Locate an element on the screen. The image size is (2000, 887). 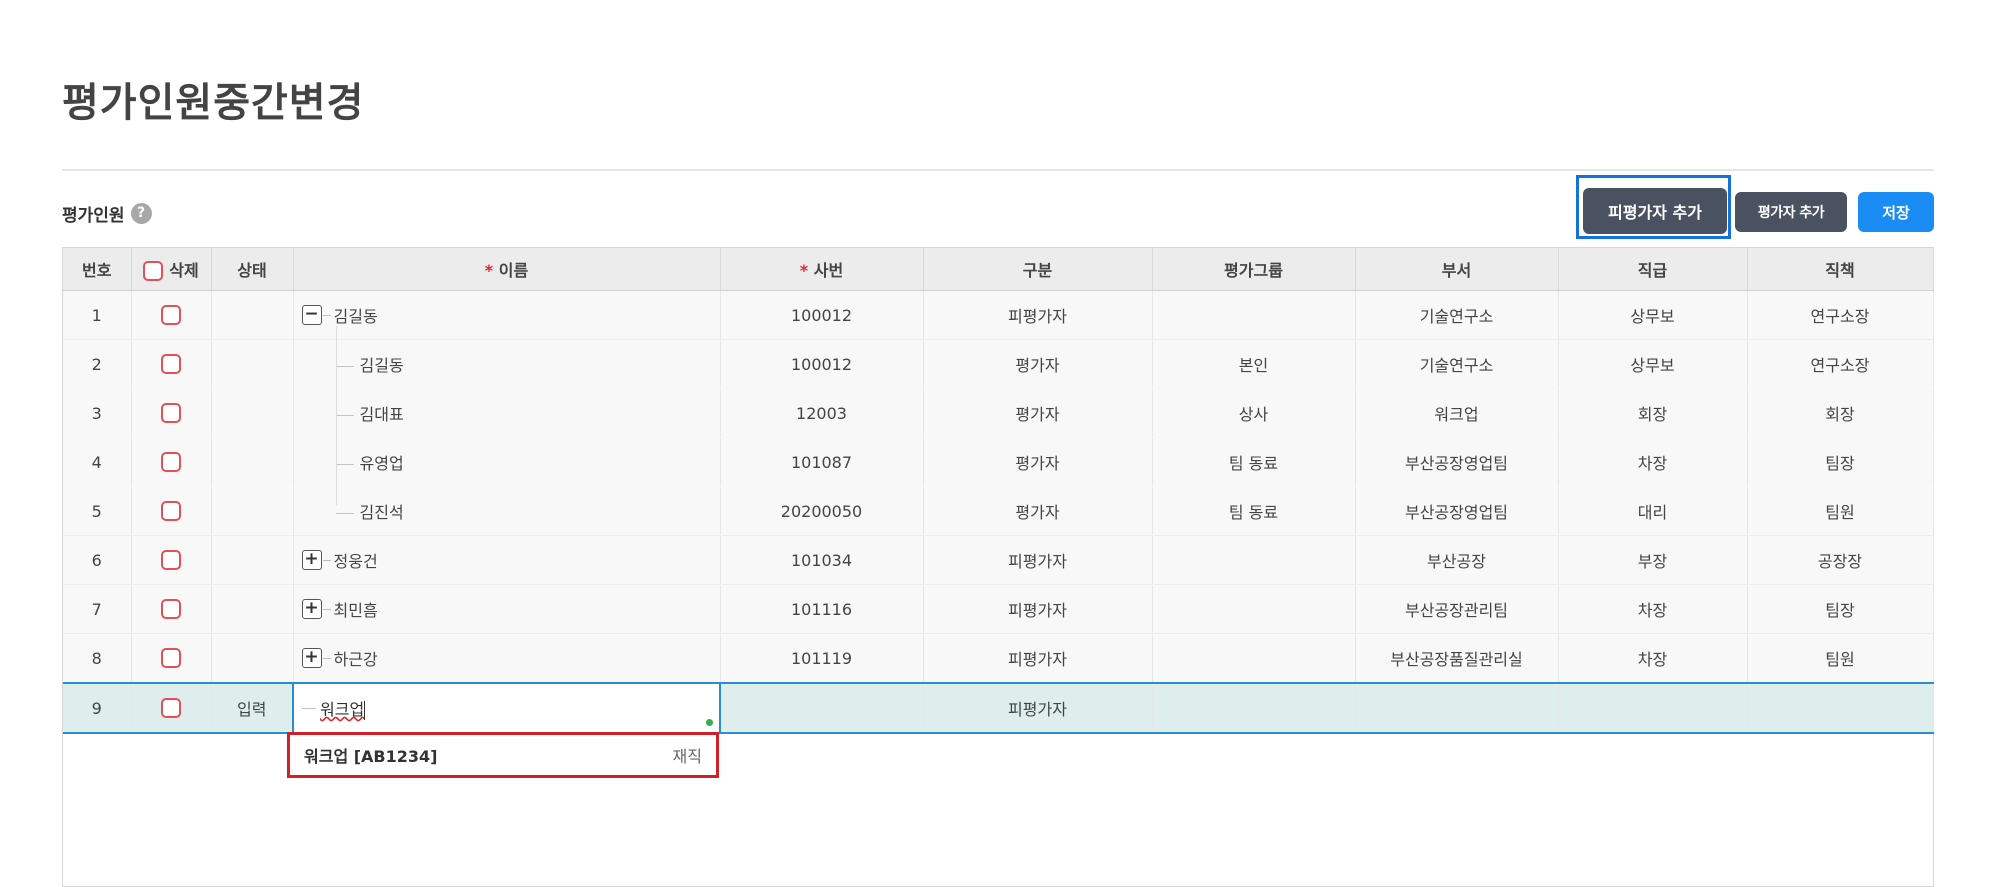
select-all-checkbox is located at coordinates (153, 271).